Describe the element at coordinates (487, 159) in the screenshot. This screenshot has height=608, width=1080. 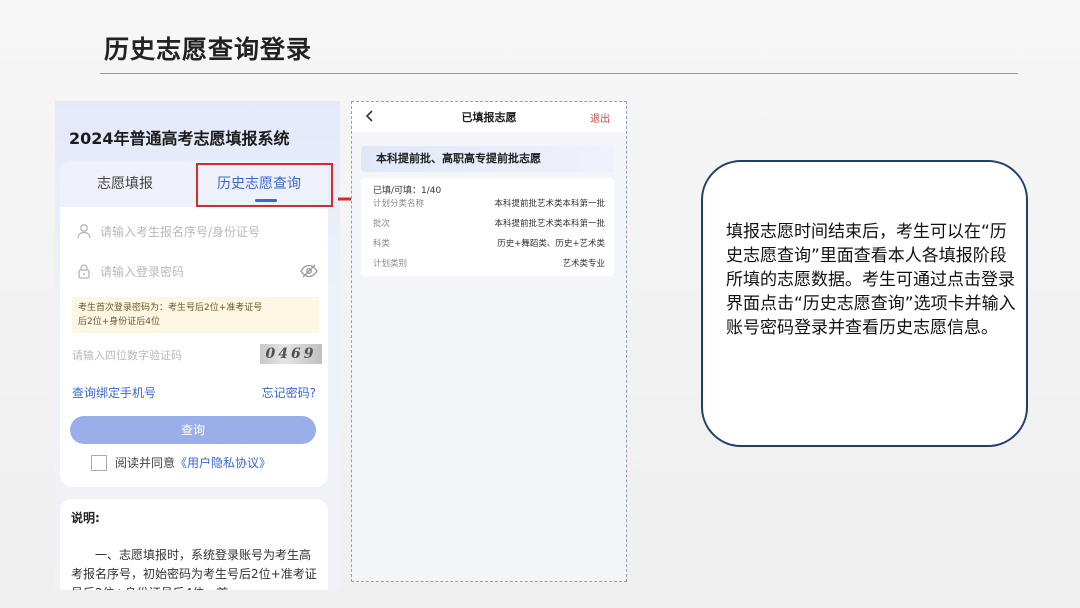
I see `batch-banner: 本科提前批、高职高专提前批志愿` at that location.